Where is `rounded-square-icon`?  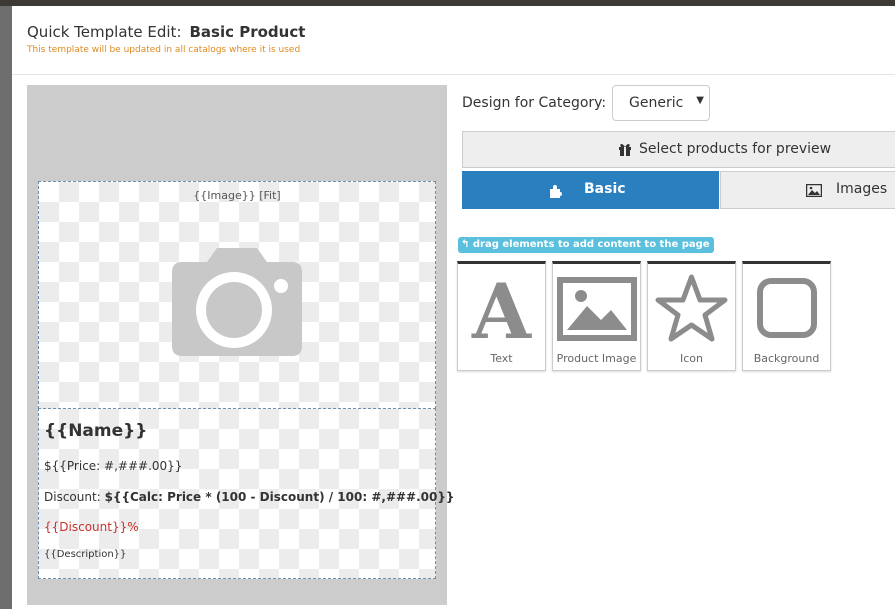
rounded-square-icon is located at coordinates (787, 308).